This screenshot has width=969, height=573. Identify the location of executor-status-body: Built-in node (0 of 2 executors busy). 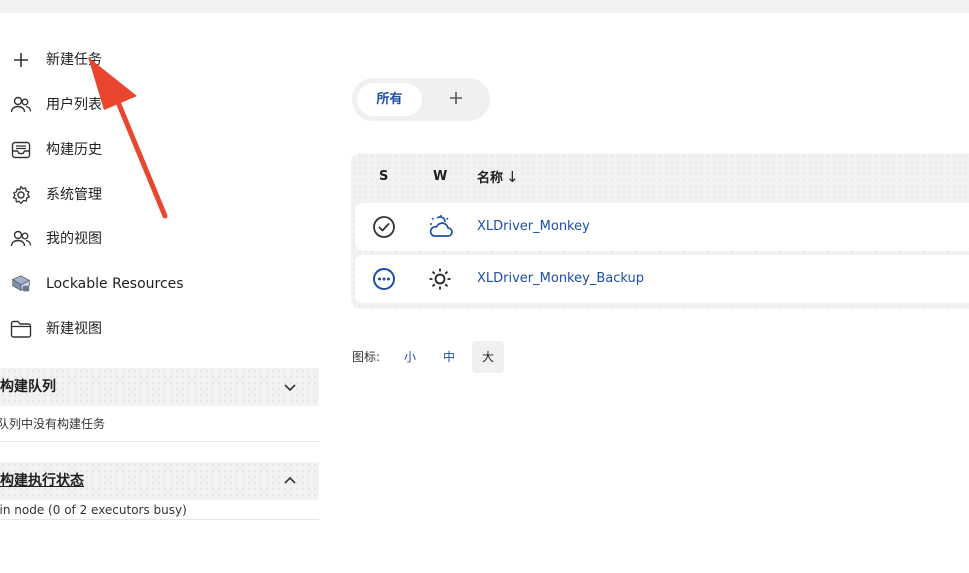
(159, 510).